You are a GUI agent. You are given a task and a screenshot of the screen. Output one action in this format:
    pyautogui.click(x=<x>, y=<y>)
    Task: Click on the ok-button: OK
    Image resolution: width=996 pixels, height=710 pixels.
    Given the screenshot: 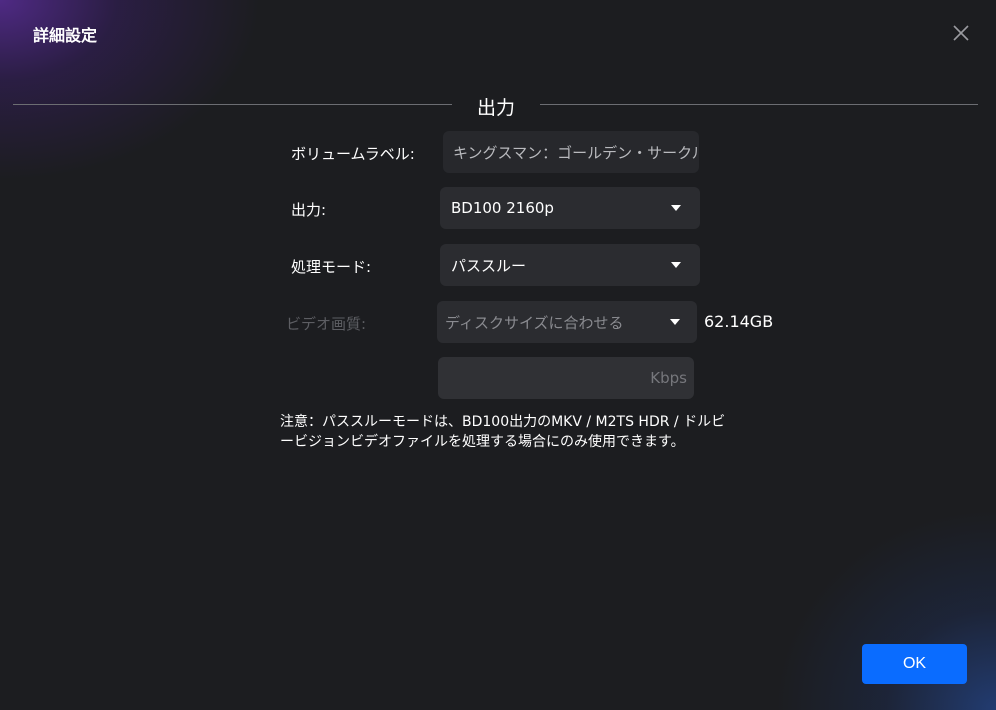 What is the action you would take?
    pyautogui.click(x=914, y=664)
    